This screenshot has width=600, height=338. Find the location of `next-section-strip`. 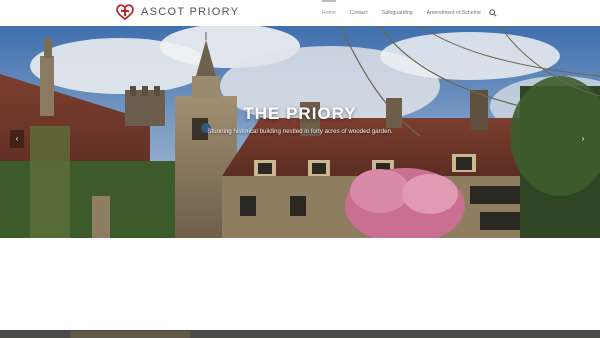

next-section-strip is located at coordinates (300, 334).